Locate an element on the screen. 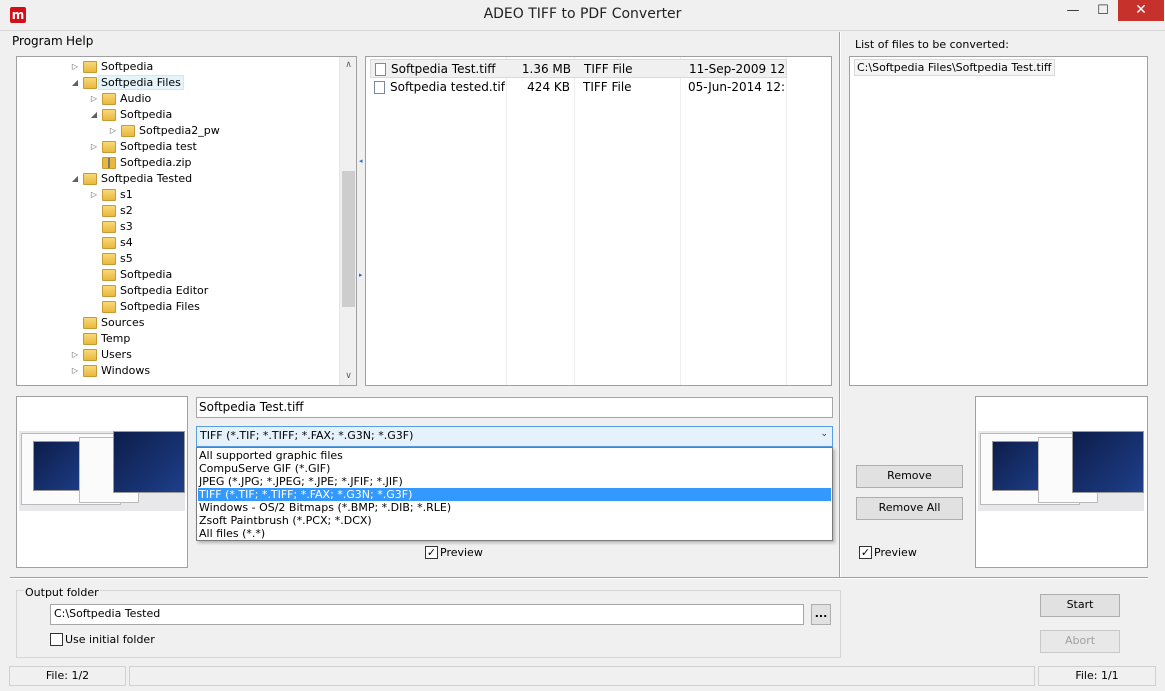  dropdown-option: All files (*.*) is located at coordinates (514, 533).